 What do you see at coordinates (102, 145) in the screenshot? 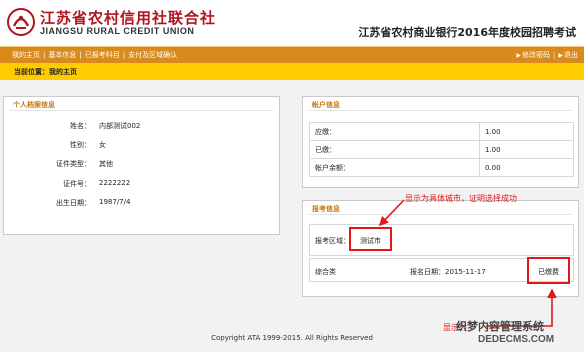
I see `field-value: 女` at bounding box center [102, 145].